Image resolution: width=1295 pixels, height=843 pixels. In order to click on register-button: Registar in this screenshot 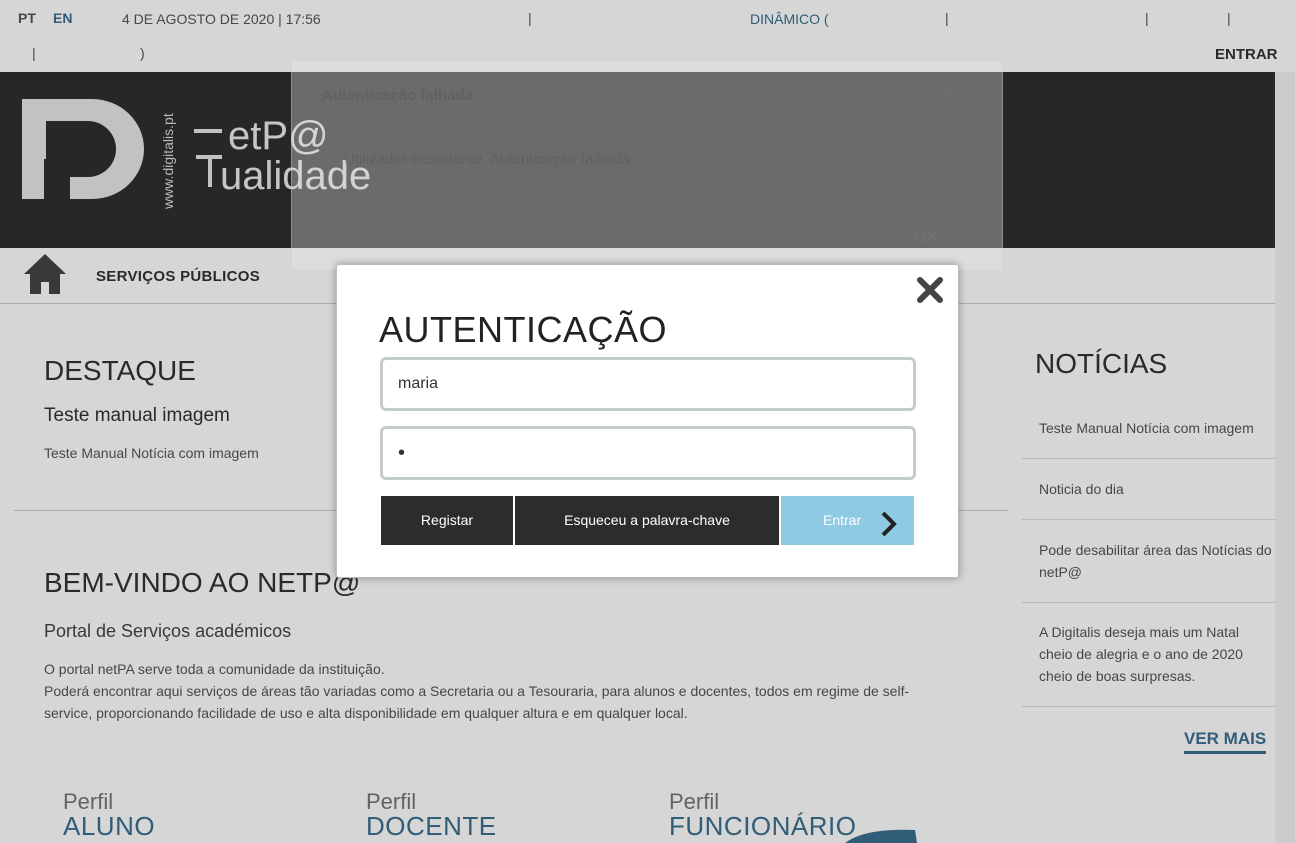, I will do `click(447, 520)`.